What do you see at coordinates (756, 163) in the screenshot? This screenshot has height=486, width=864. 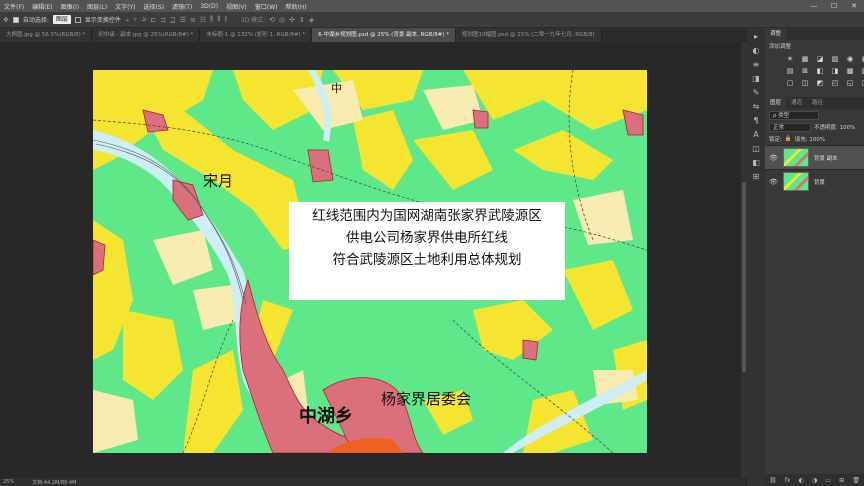 I see `history-icon: ◧` at bounding box center [756, 163].